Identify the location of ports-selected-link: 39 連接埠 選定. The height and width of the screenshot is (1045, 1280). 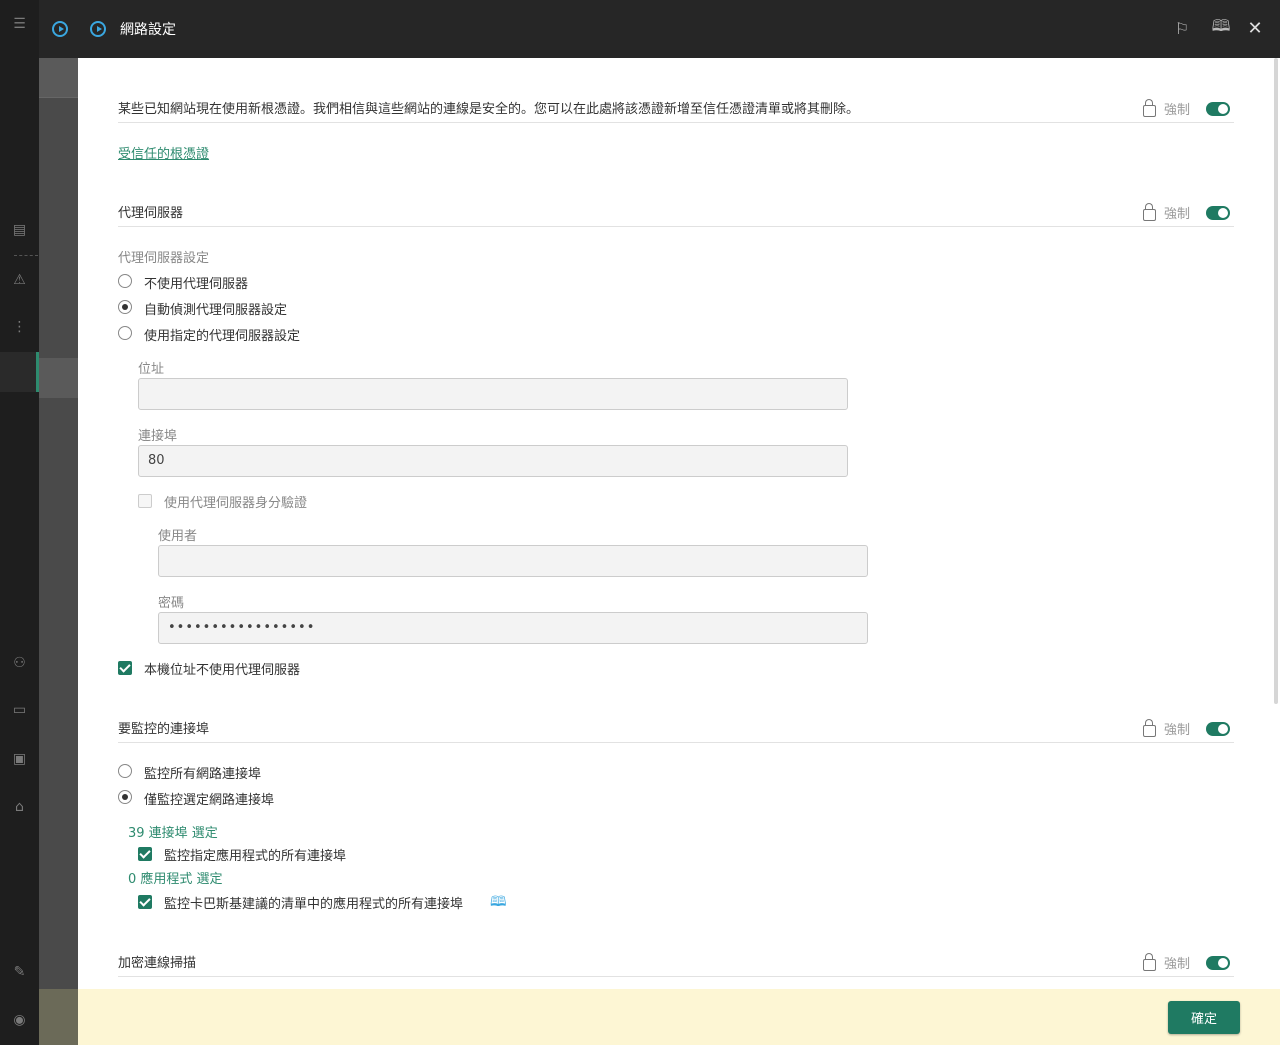
(173, 831).